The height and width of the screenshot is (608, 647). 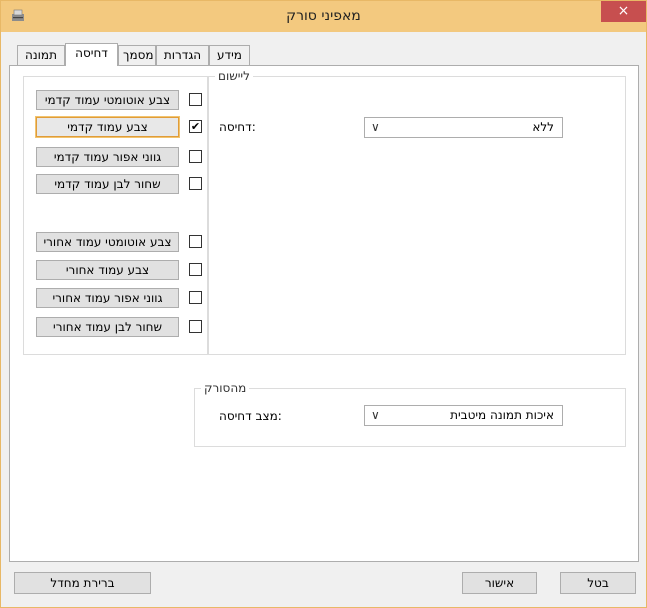 I want to click on front-bw-row: שחור לבן עמוד קדמי, so click(x=116, y=185).